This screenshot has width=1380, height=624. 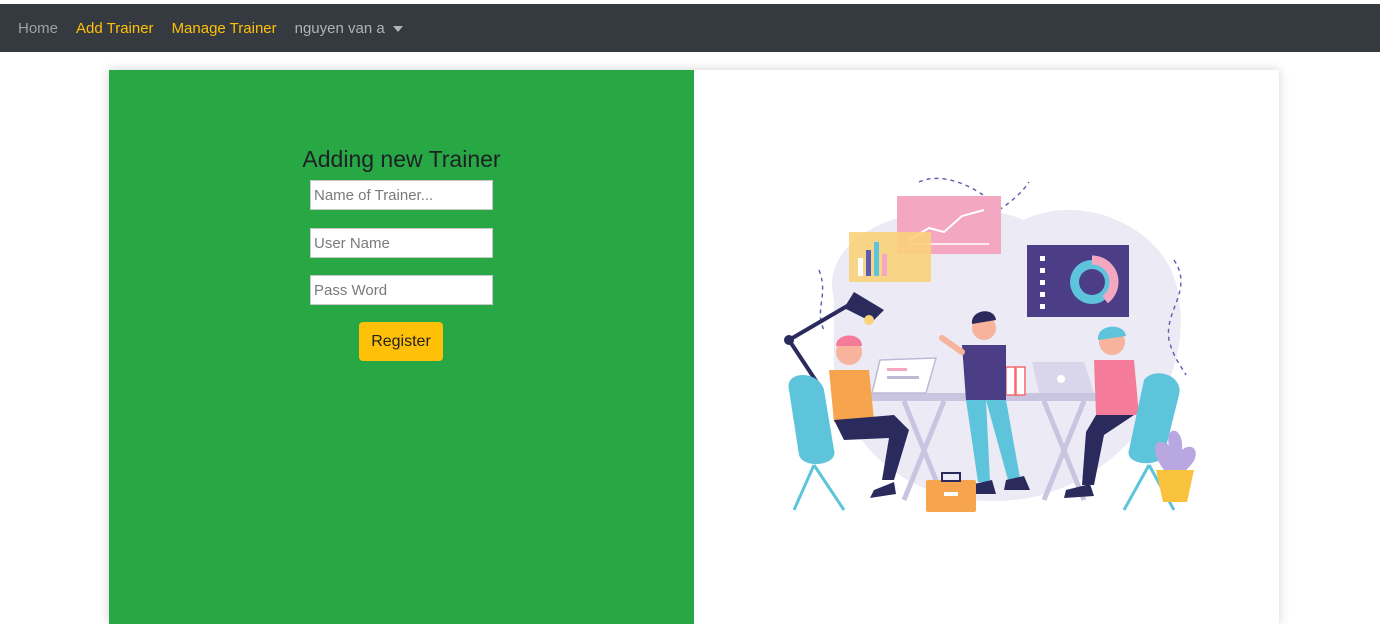 I want to click on user-dropdown-toggle: nguyen van a, so click(x=349, y=28).